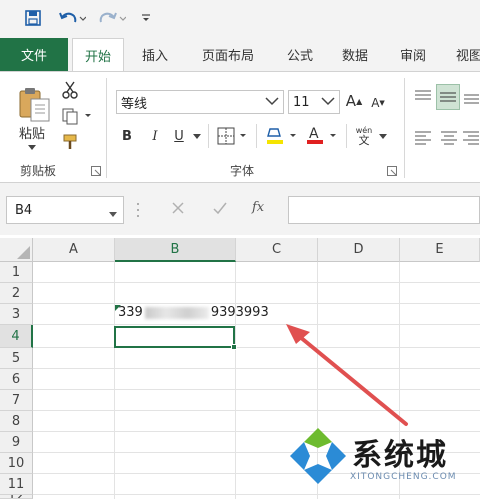 The width and height of the screenshot is (480, 499). Describe the element at coordinates (463, 54) in the screenshot. I see `tab-view: 视图` at that location.